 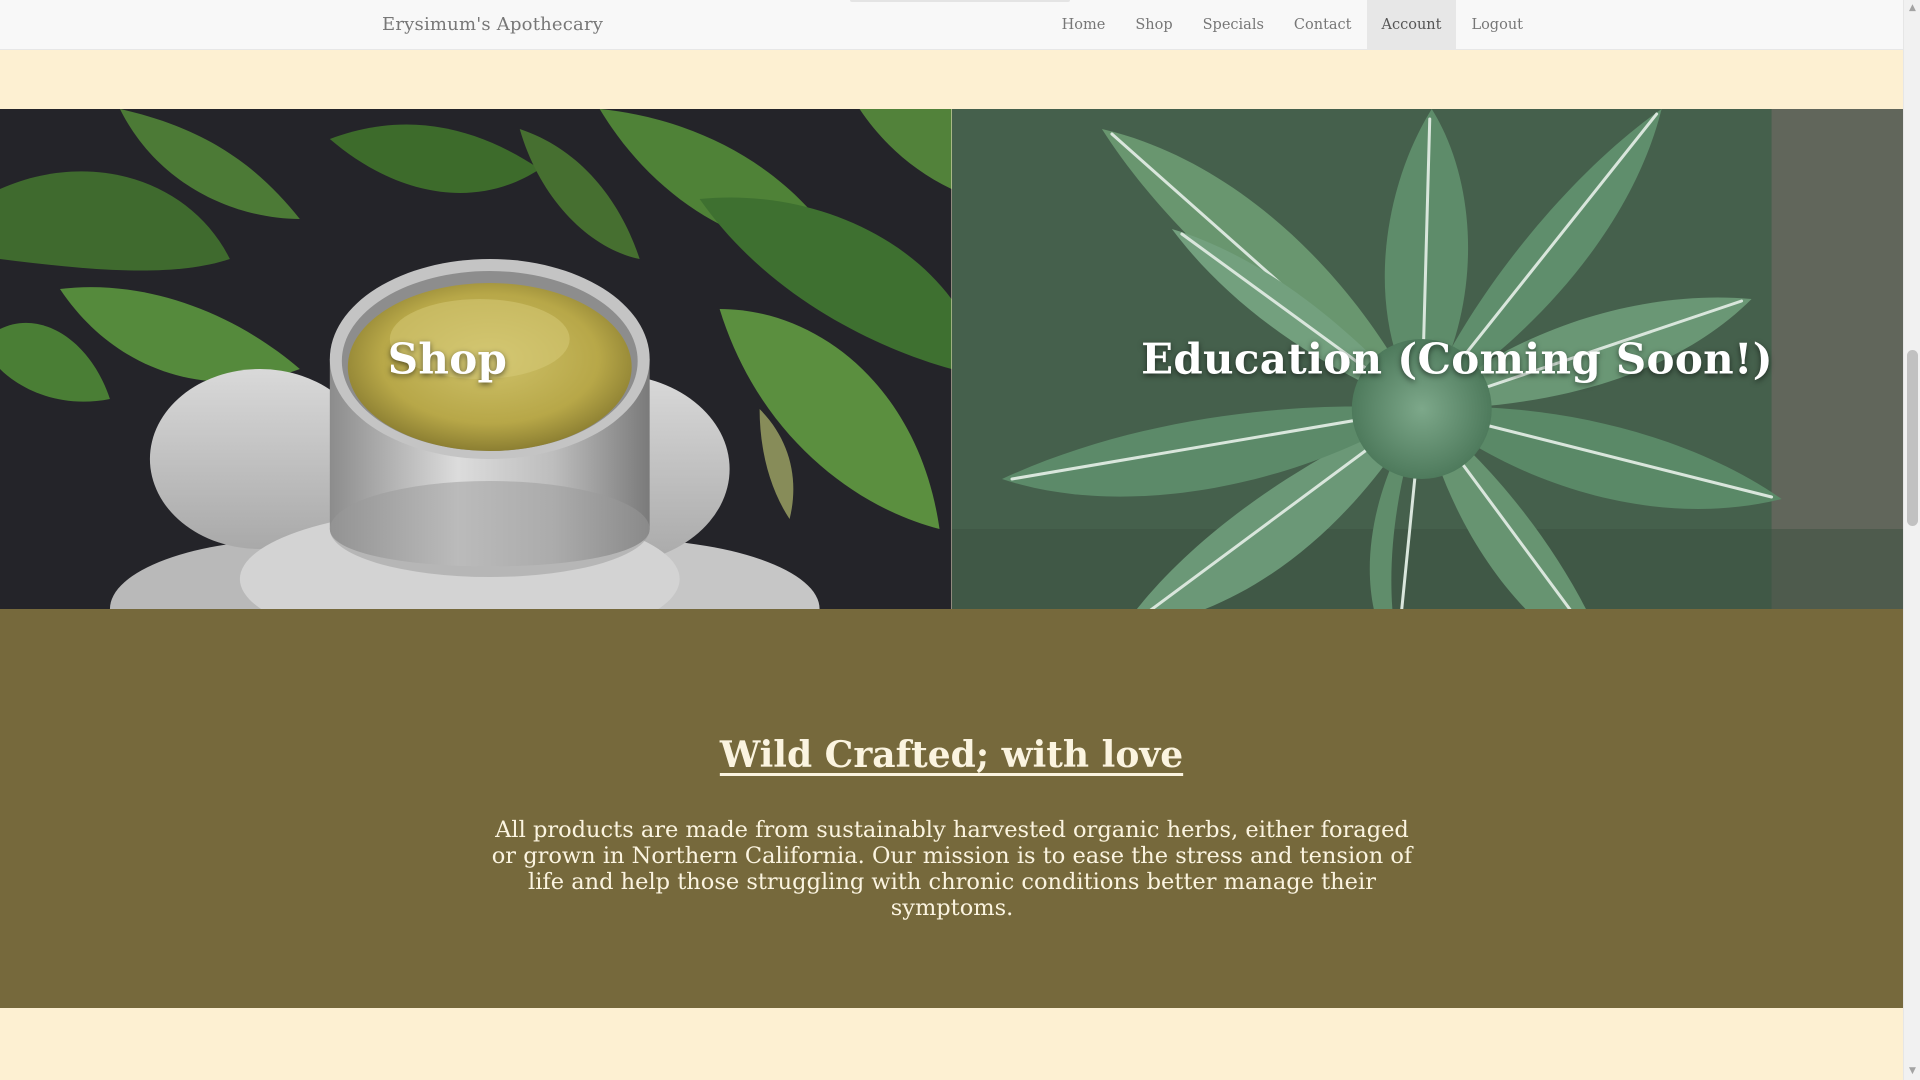 What do you see at coordinates (1912, 8) in the screenshot?
I see `scroll-up-icon: ▲` at bounding box center [1912, 8].